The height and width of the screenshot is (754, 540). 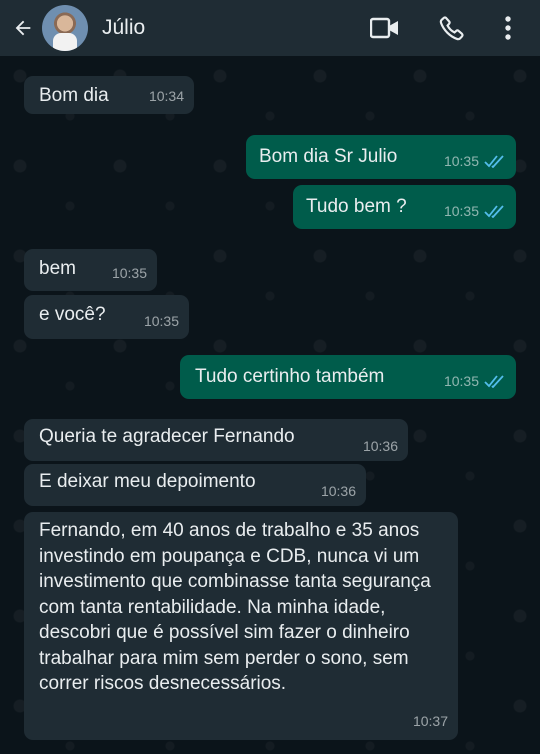 What do you see at coordinates (452, 28) in the screenshot?
I see `phone-icon` at bounding box center [452, 28].